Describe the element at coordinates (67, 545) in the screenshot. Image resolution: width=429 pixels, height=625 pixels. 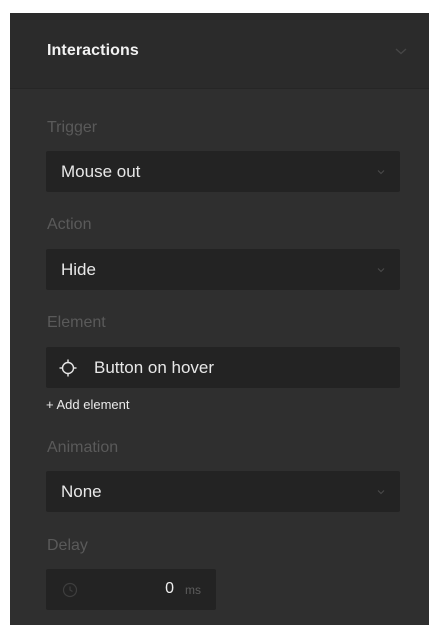
I see `delay-label: Delay` at that location.